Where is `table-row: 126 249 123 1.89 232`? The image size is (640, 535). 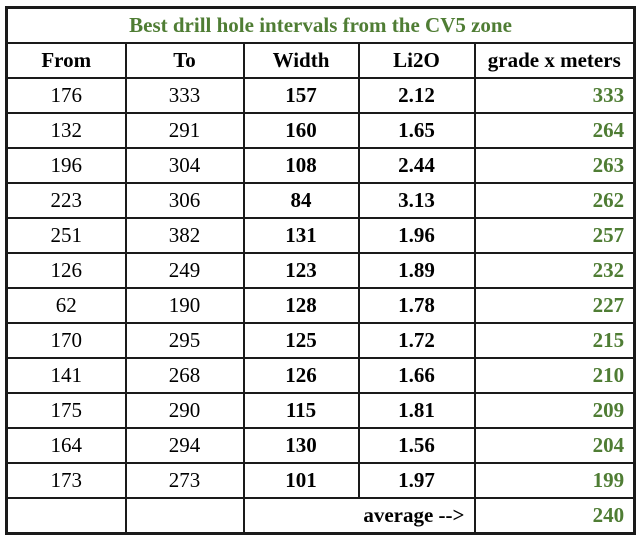
table-row: 126 249 123 1.89 232 is located at coordinates (321, 270).